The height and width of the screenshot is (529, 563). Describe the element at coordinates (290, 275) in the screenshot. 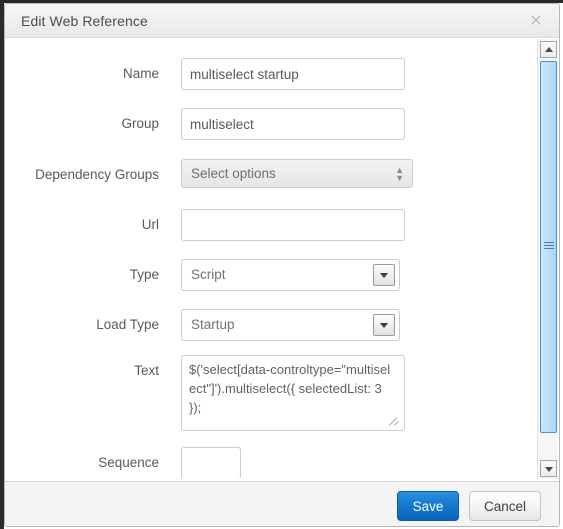

I see `type-dropdown: Script` at that location.